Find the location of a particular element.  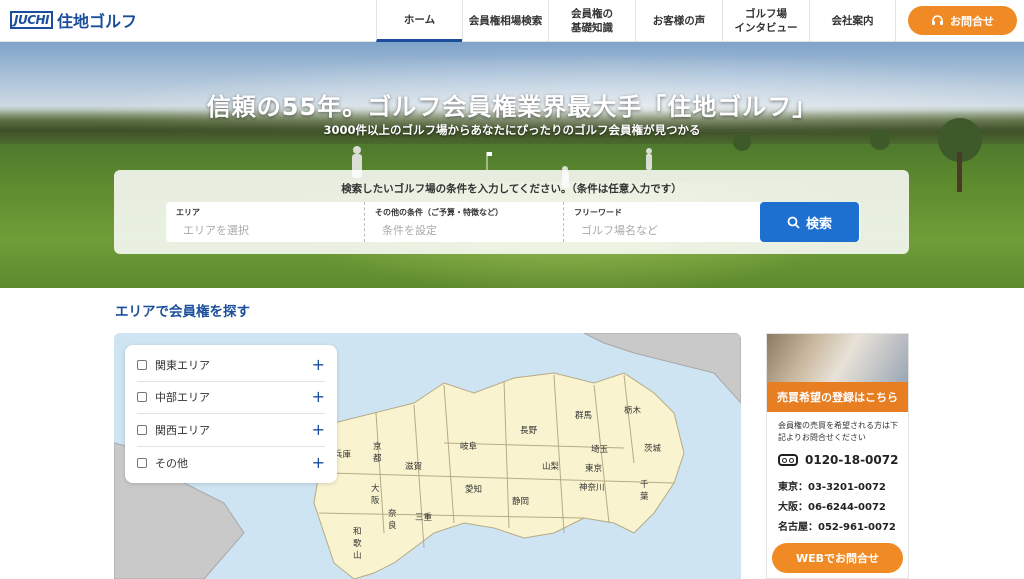

nav-basics: 会員権の 基礎知識 is located at coordinates (591, 21).